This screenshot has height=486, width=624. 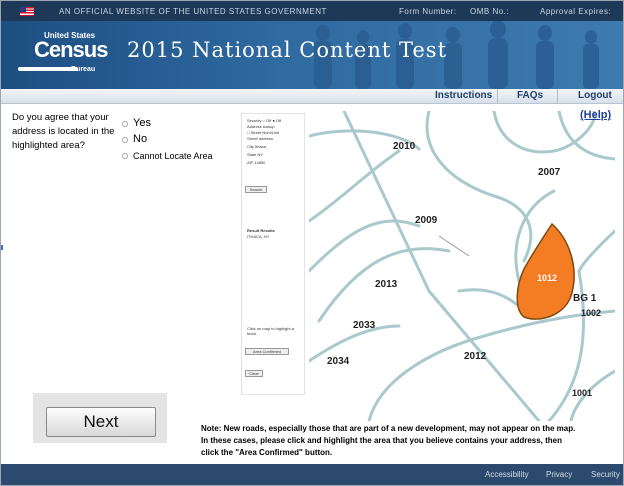 I want to click on map-label-2010: 2010, so click(x=404, y=146).